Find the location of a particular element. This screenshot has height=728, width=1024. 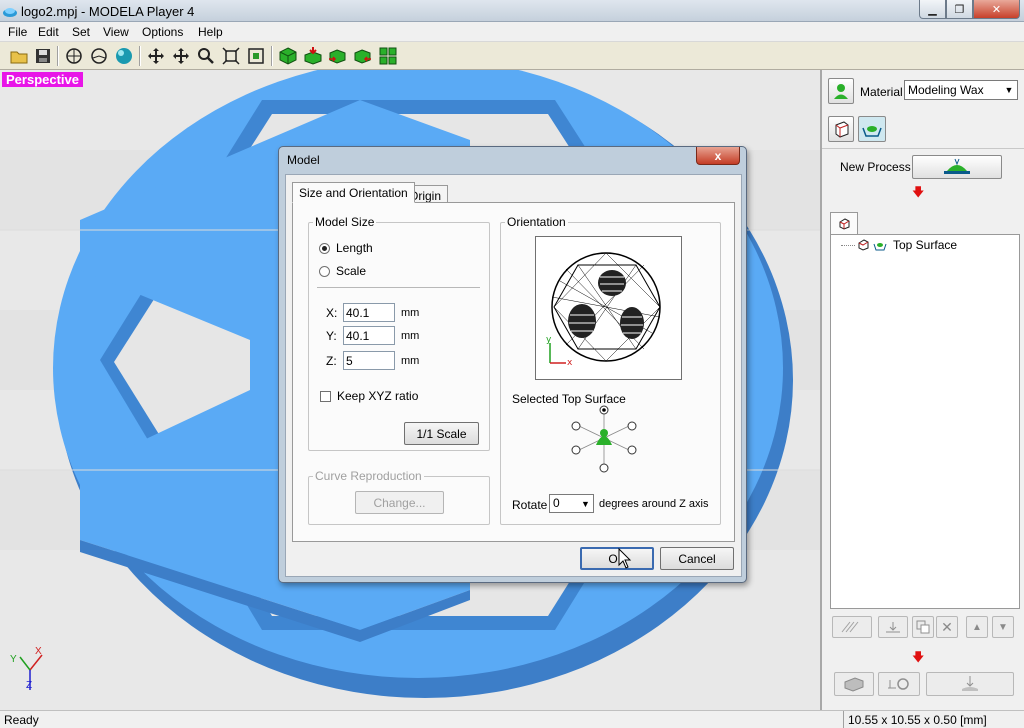

scale-label: Scale is located at coordinates (351, 271).